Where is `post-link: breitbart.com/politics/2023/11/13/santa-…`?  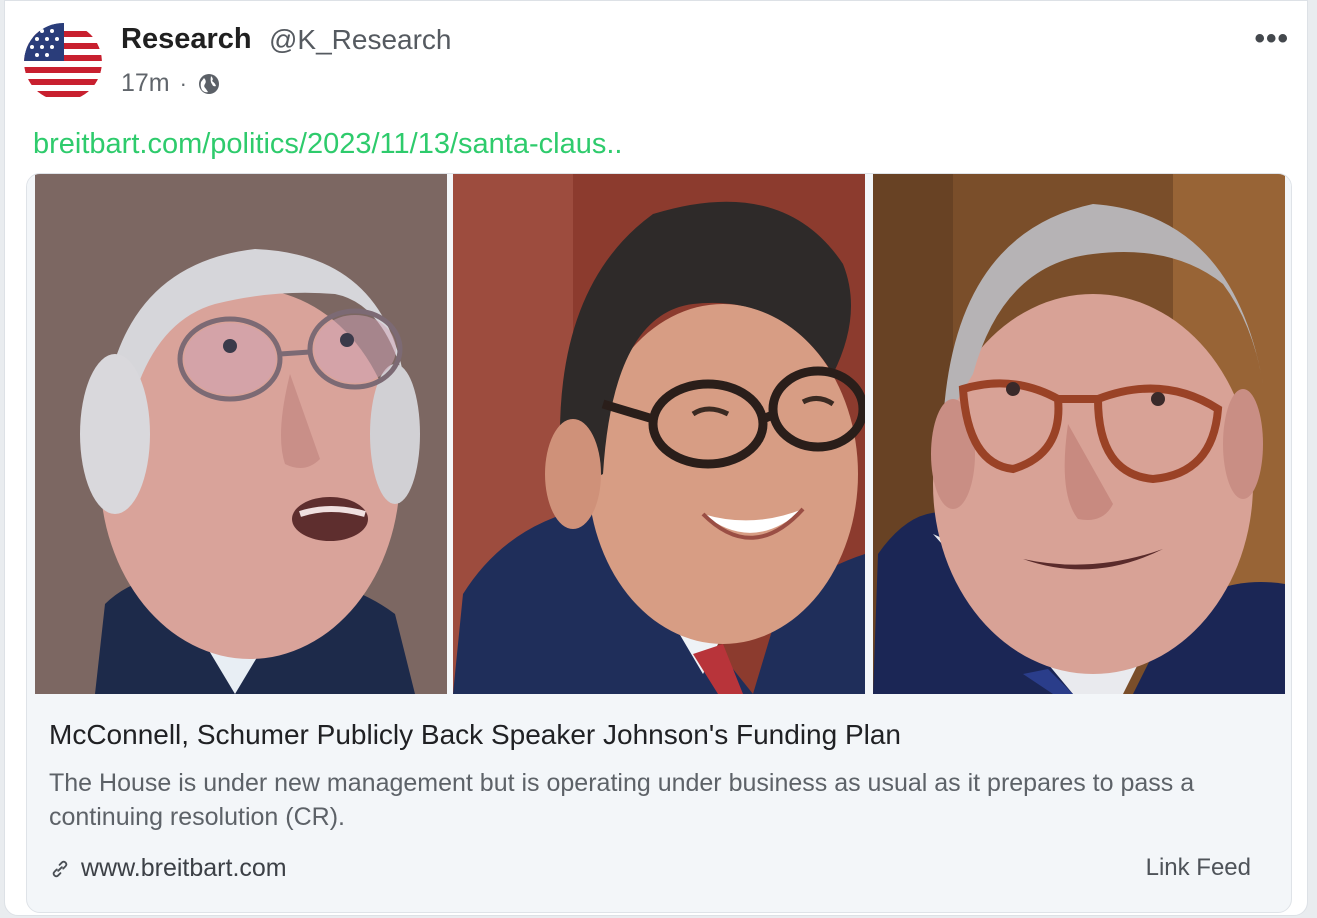 post-link: breitbart.com/politics/2023/11/13/santa-… is located at coordinates (327, 144).